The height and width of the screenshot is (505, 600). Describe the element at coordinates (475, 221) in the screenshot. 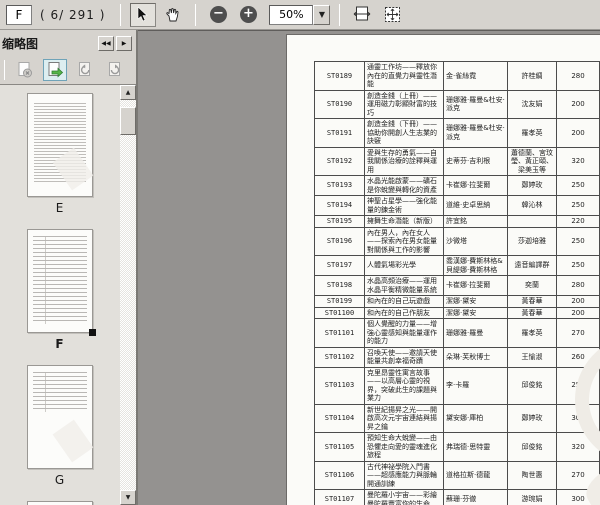

I see `table-cell: 許宜銘` at that location.